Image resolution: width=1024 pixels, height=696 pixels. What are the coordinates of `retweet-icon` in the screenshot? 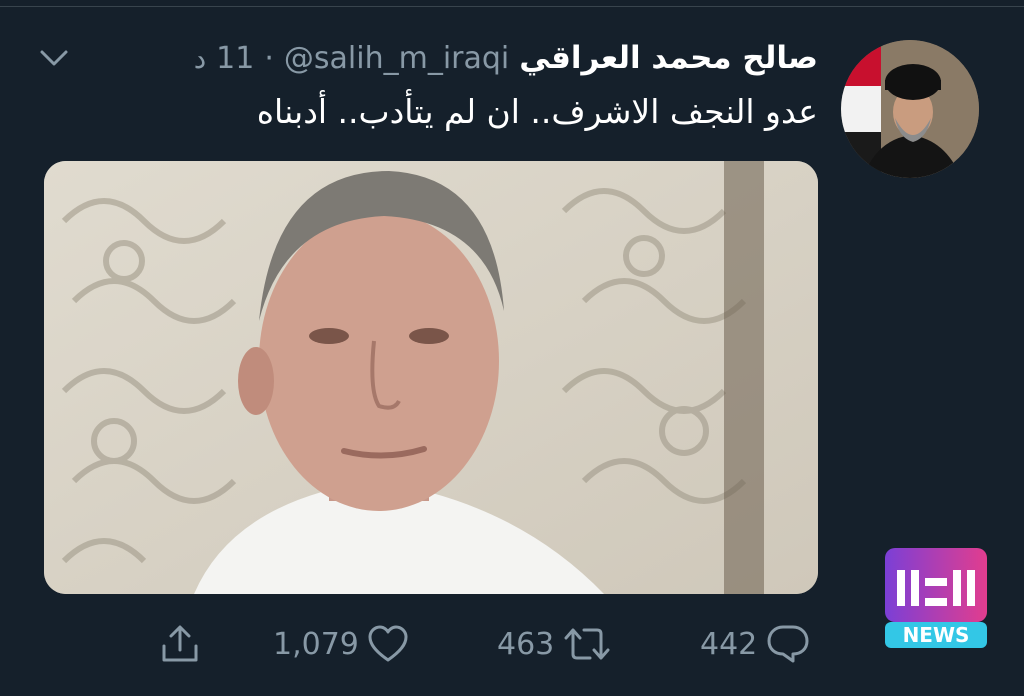 It's located at (587, 644).